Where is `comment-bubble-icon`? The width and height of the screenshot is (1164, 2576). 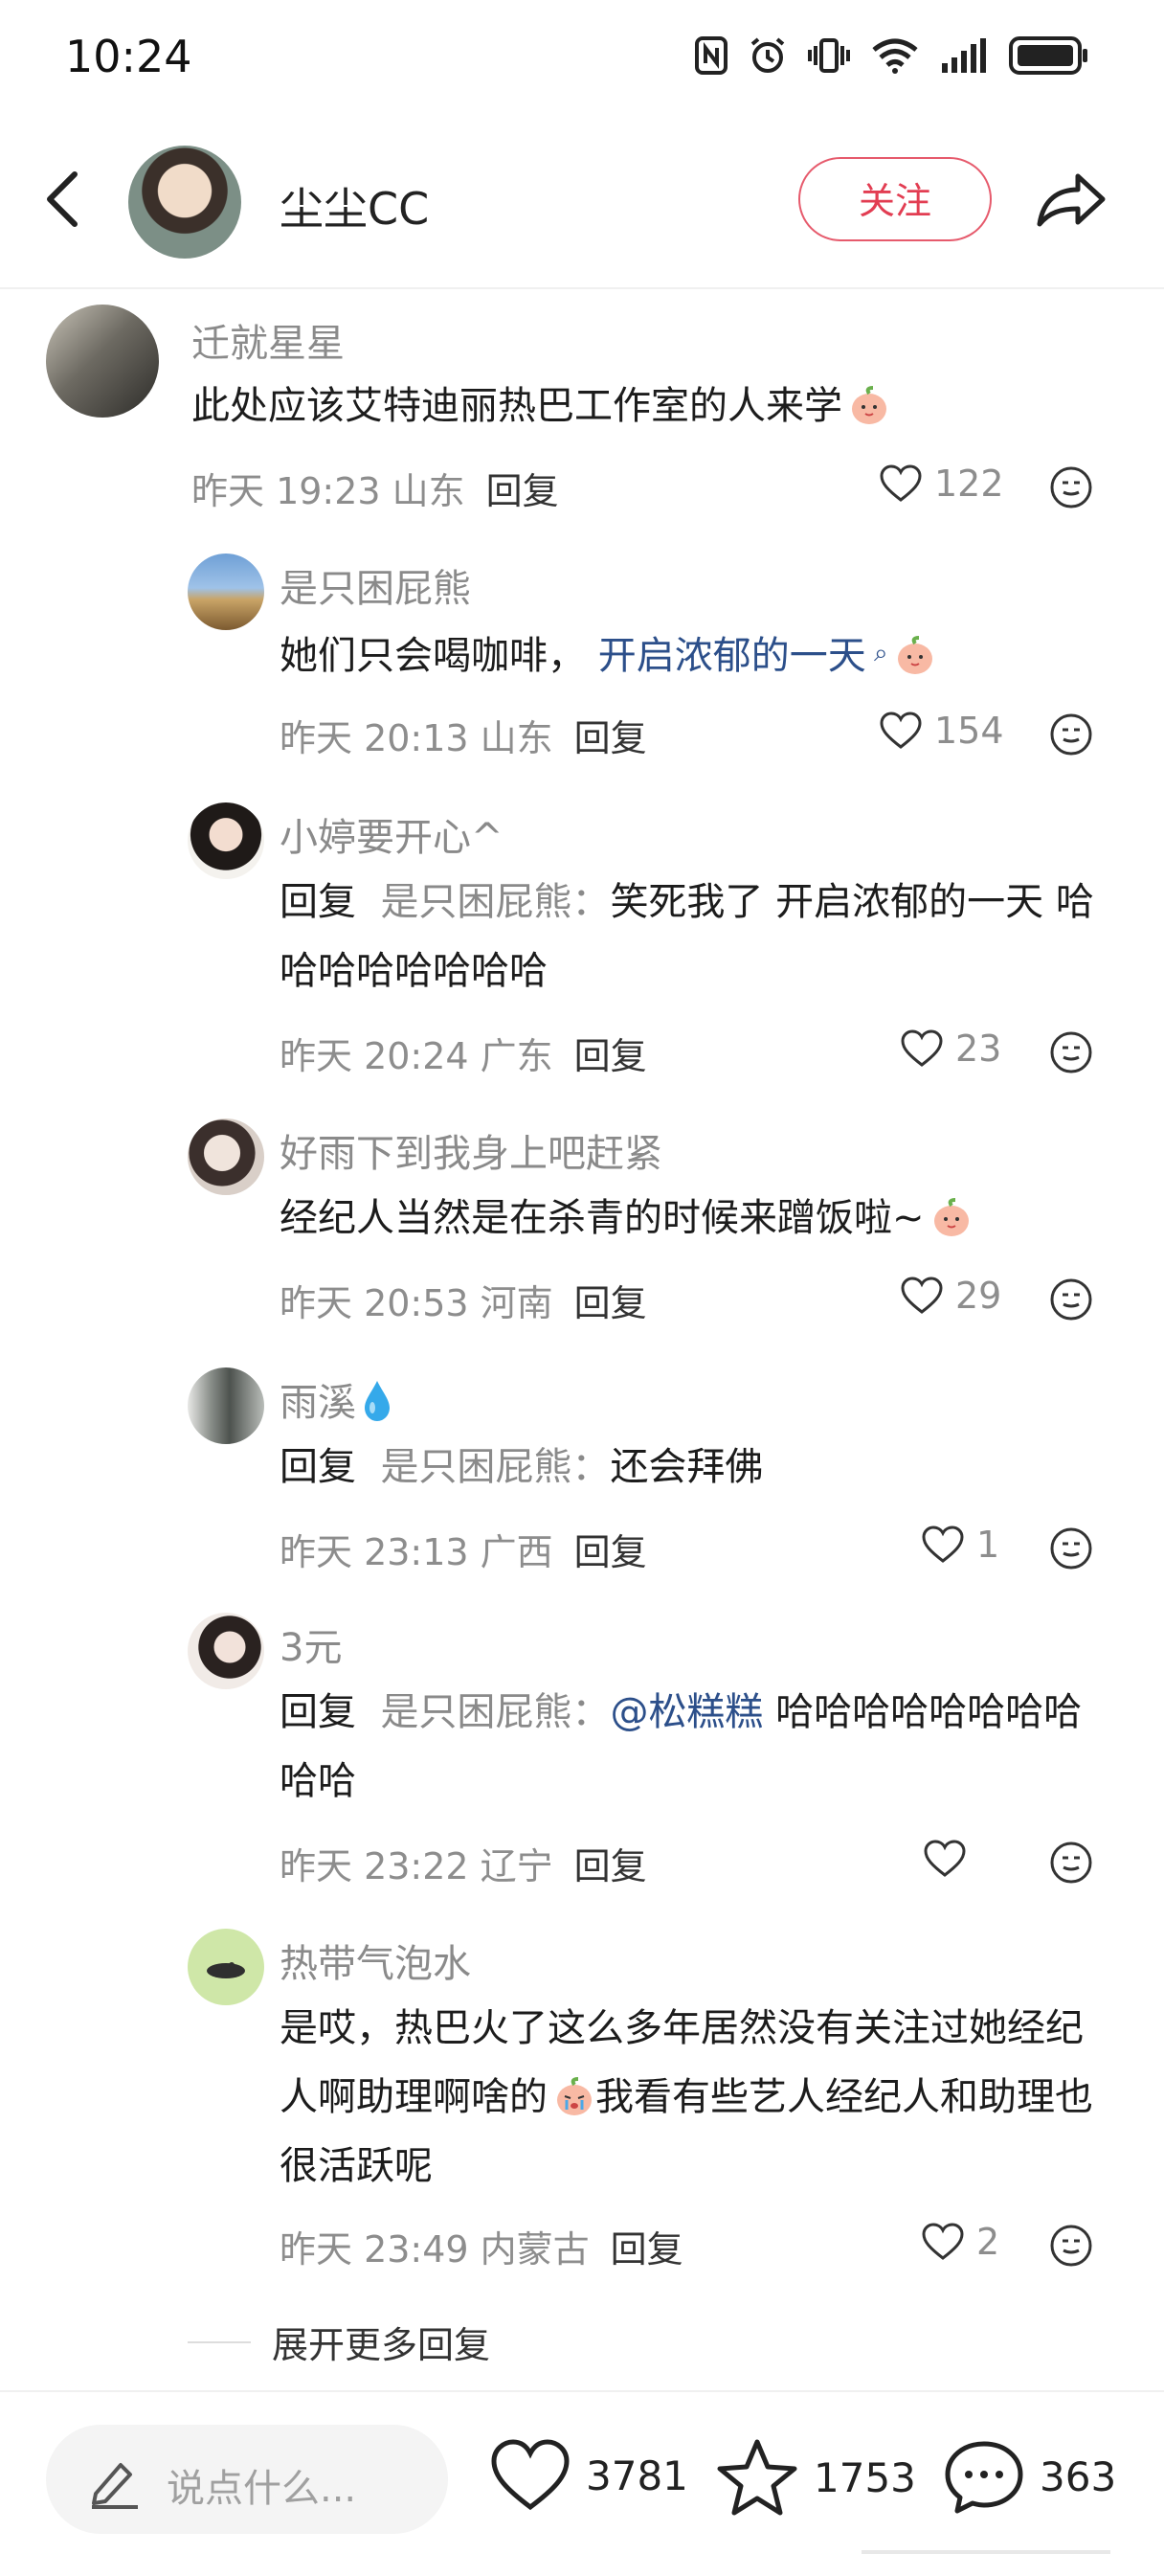
comment-bubble-icon is located at coordinates (984, 2477).